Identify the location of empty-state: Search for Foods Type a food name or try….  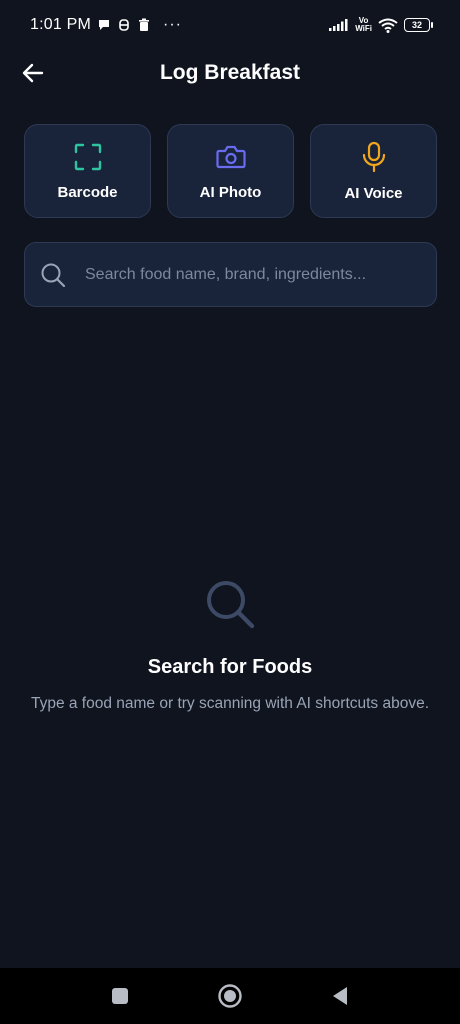
(230, 645).